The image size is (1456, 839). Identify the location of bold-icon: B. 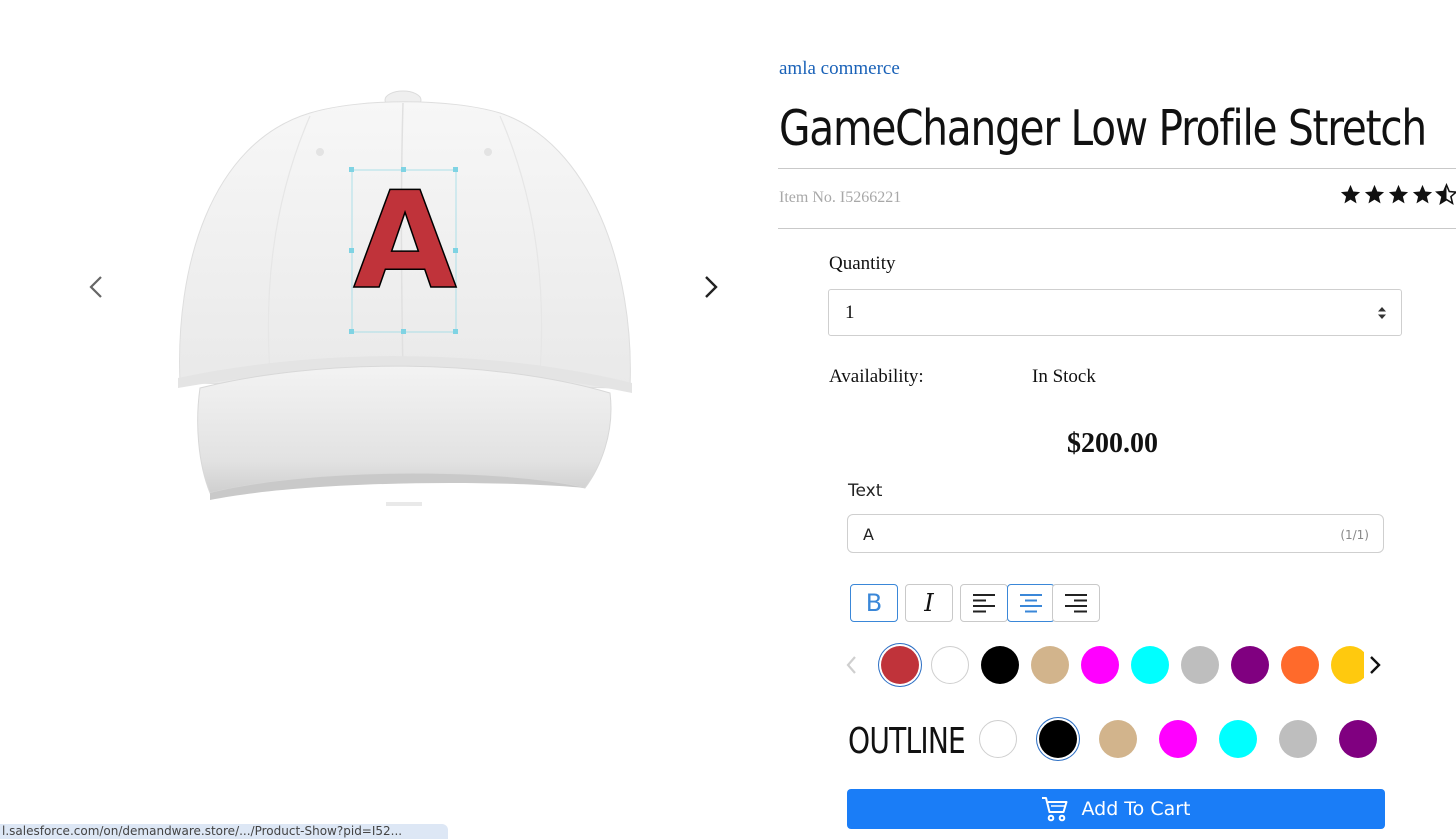
(874, 603).